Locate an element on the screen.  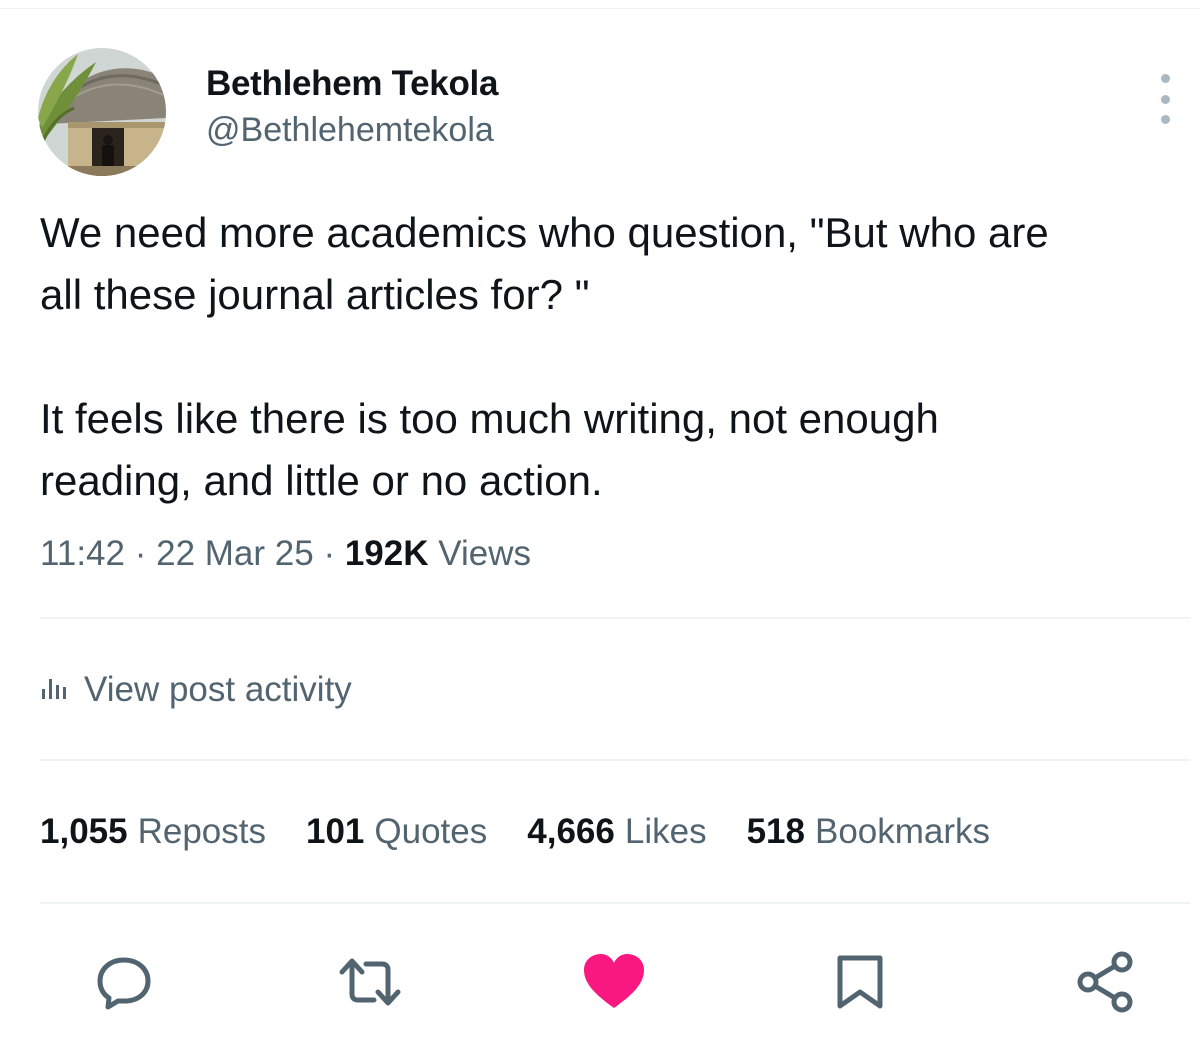
bookmark-icon is located at coordinates (860, 982).